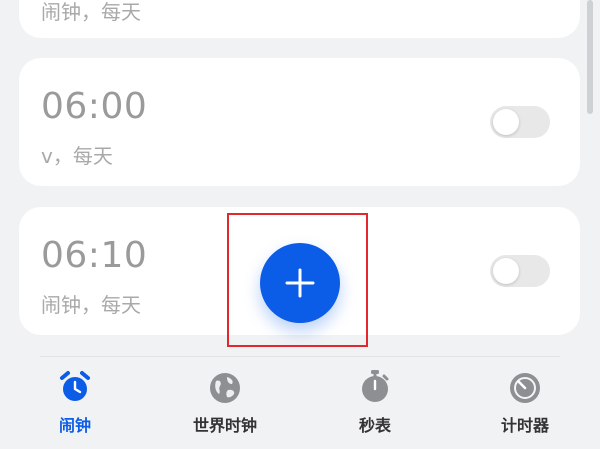 This screenshot has height=449, width=600. Describe the element at coordinates (74, 425) in the screenshot. I see `tab-label: 闹钟` at that location.